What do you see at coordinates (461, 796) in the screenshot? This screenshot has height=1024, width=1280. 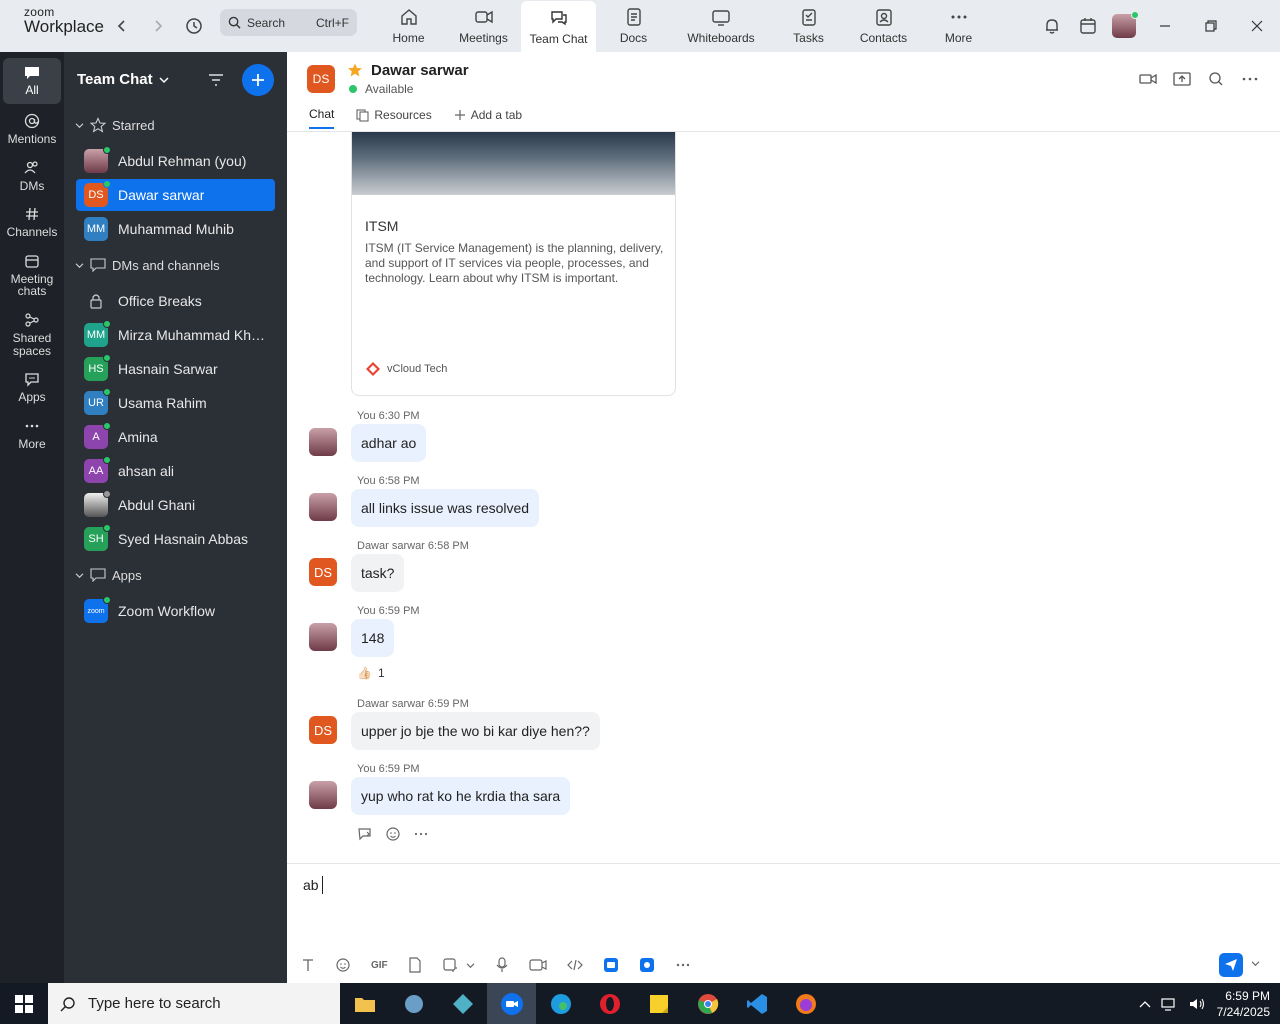 I see `message-bubble: yup who rat ko he krdia tha sara` at bounding box center [461, 796].